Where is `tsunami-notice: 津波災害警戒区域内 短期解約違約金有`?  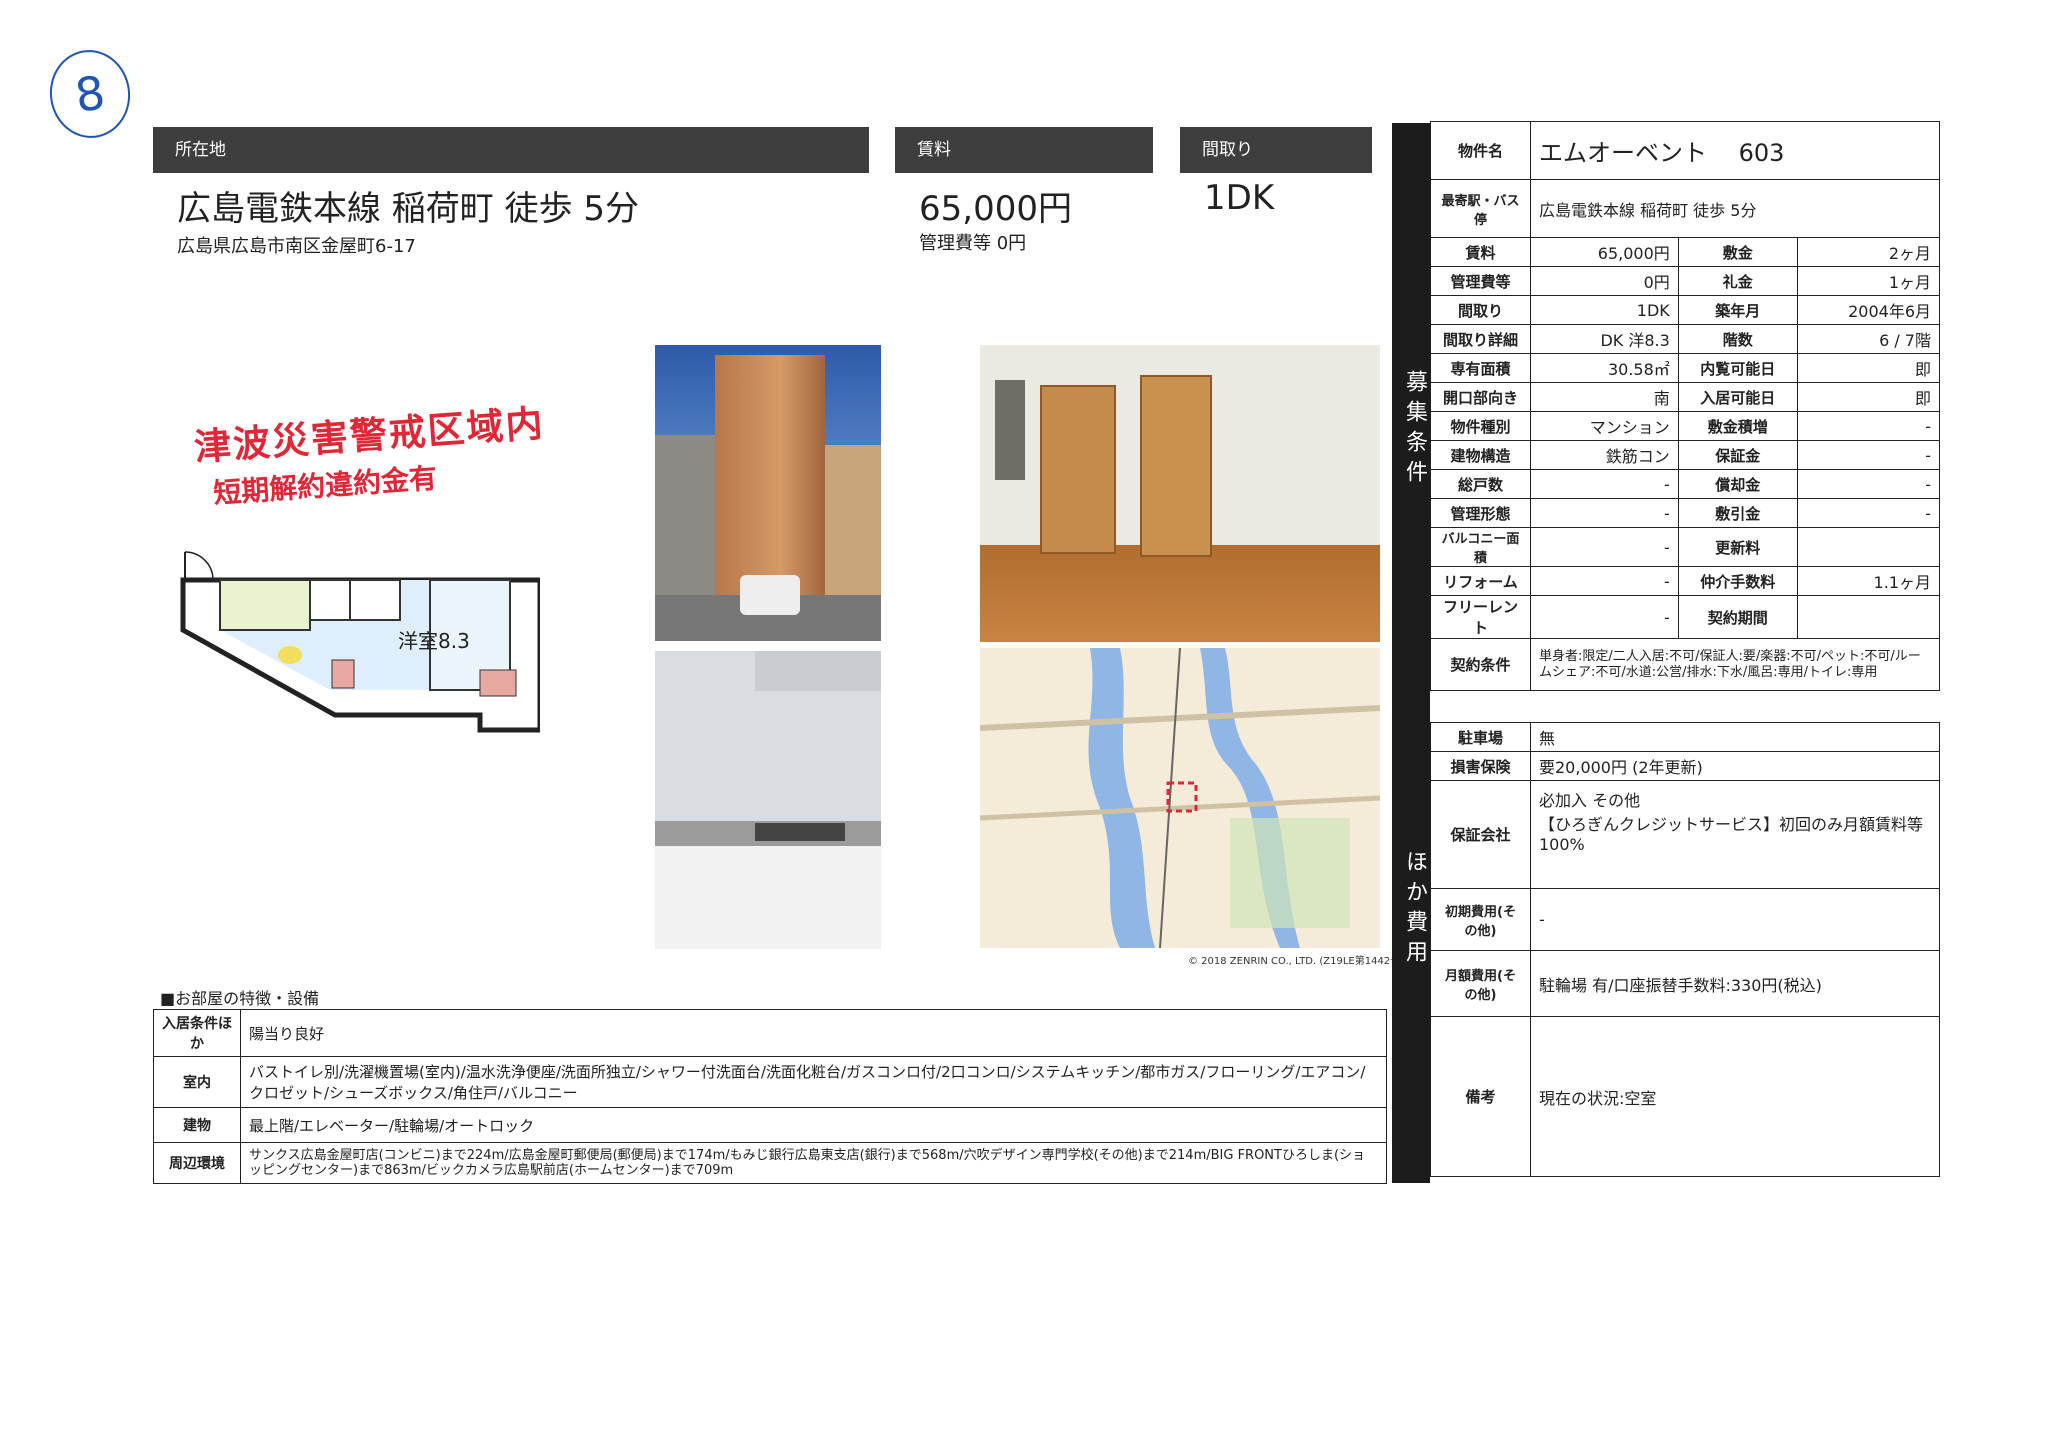 tsunami-notice: 津波災害警戒区域内 短期解約違約金有 is located at coordinates (370, 453).